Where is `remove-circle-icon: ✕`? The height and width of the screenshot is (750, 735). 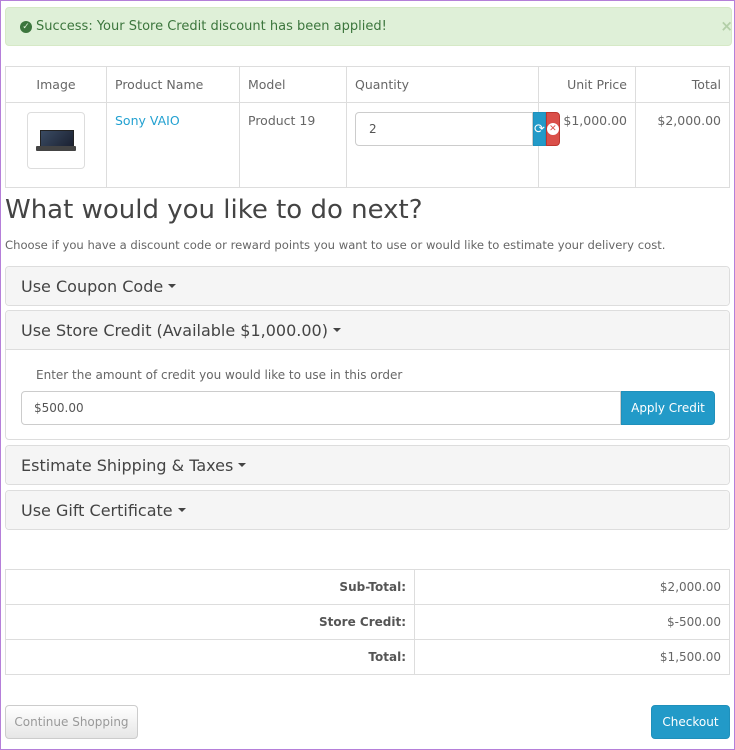 remove-circle-icon: ✕ is located at coordinates (552, 129).